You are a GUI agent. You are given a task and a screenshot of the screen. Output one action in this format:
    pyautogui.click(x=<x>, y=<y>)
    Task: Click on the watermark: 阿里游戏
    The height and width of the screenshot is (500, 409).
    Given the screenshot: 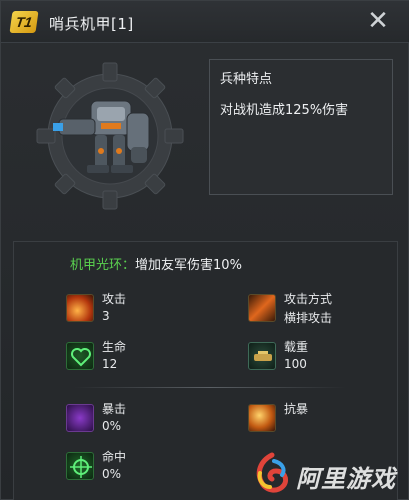 What is the action you would take?
    pyautogui.click(x=327, y=473)
    